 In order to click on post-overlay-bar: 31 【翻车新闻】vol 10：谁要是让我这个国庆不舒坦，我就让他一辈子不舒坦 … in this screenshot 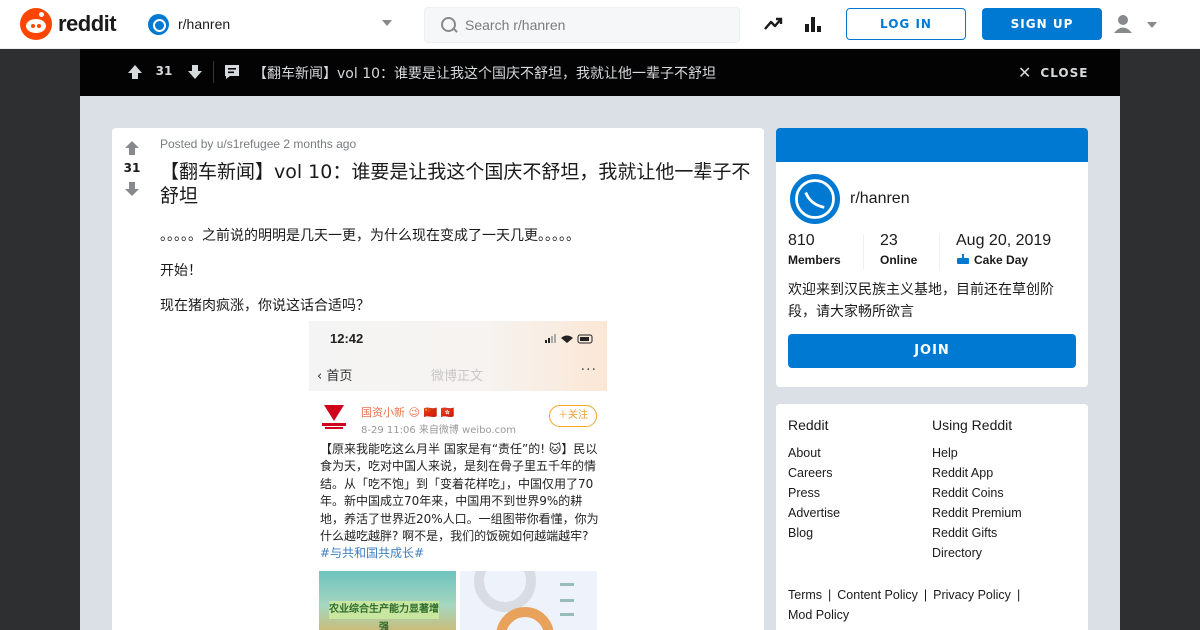, I will do `click(600, 72)`.